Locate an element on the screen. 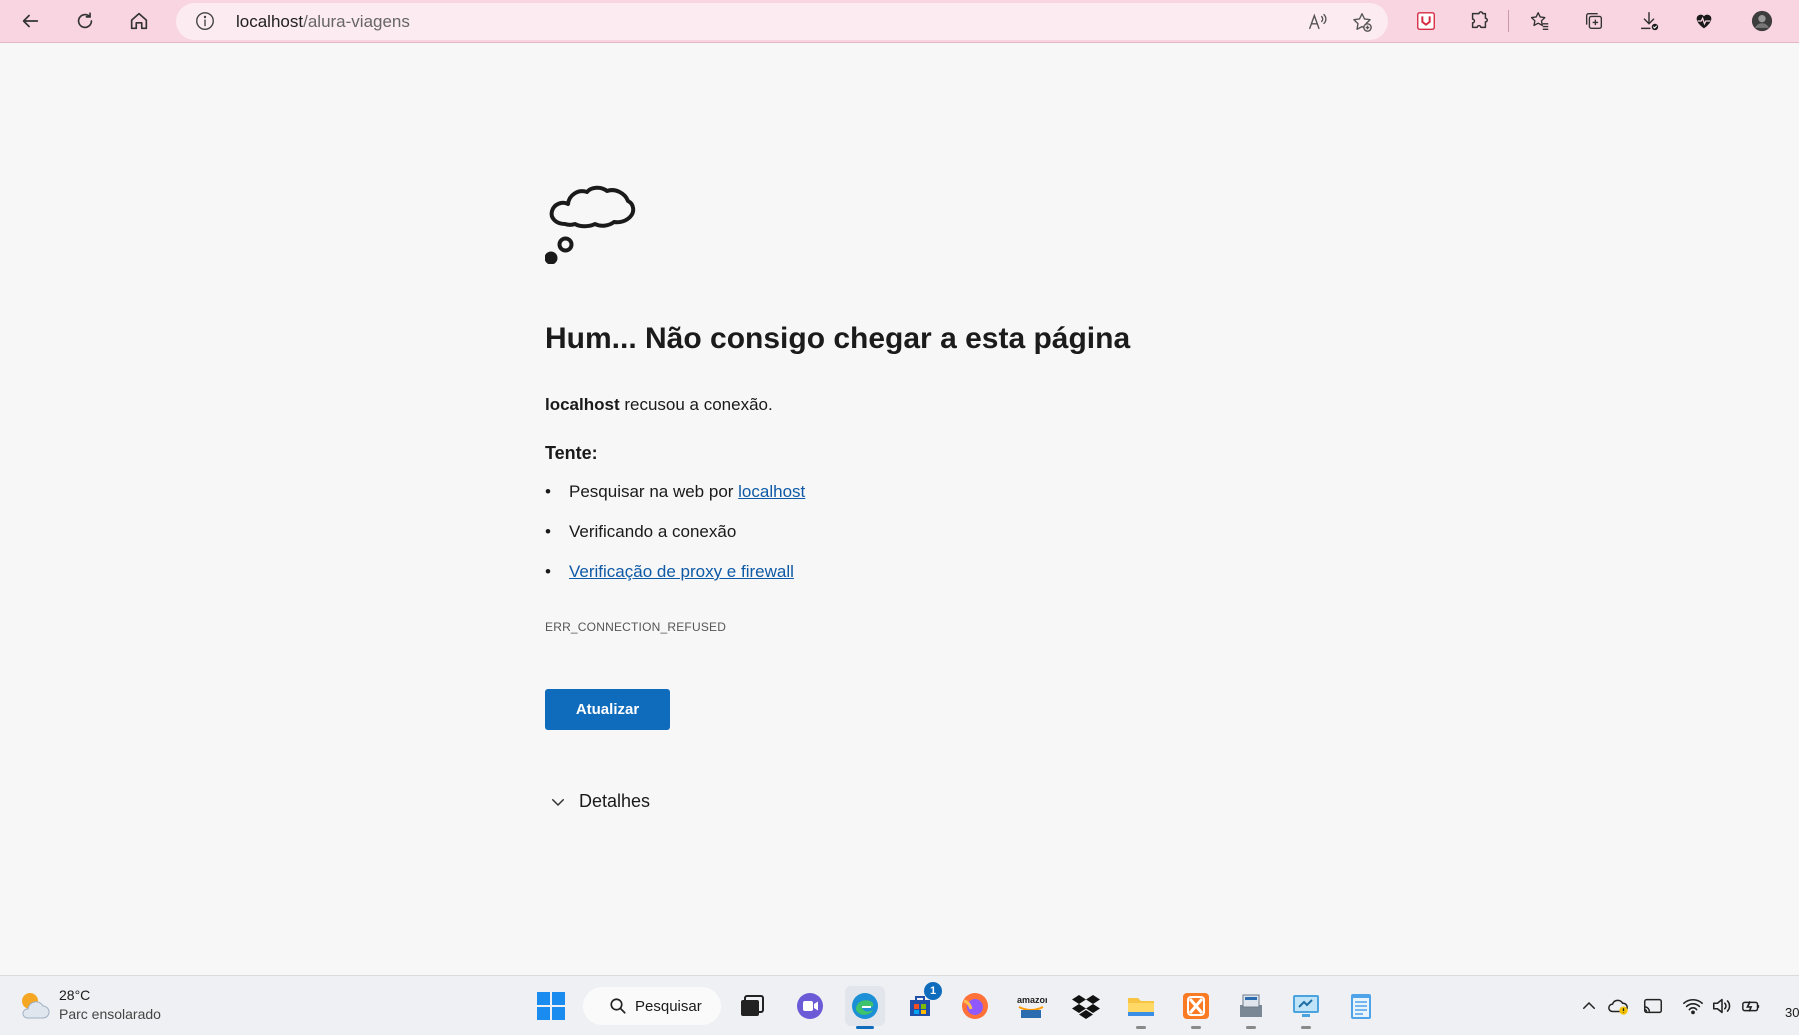 This screenshot has height=1035, width=1799. taskbar-search: Pesquisar is located at coordinates (652, 1006).